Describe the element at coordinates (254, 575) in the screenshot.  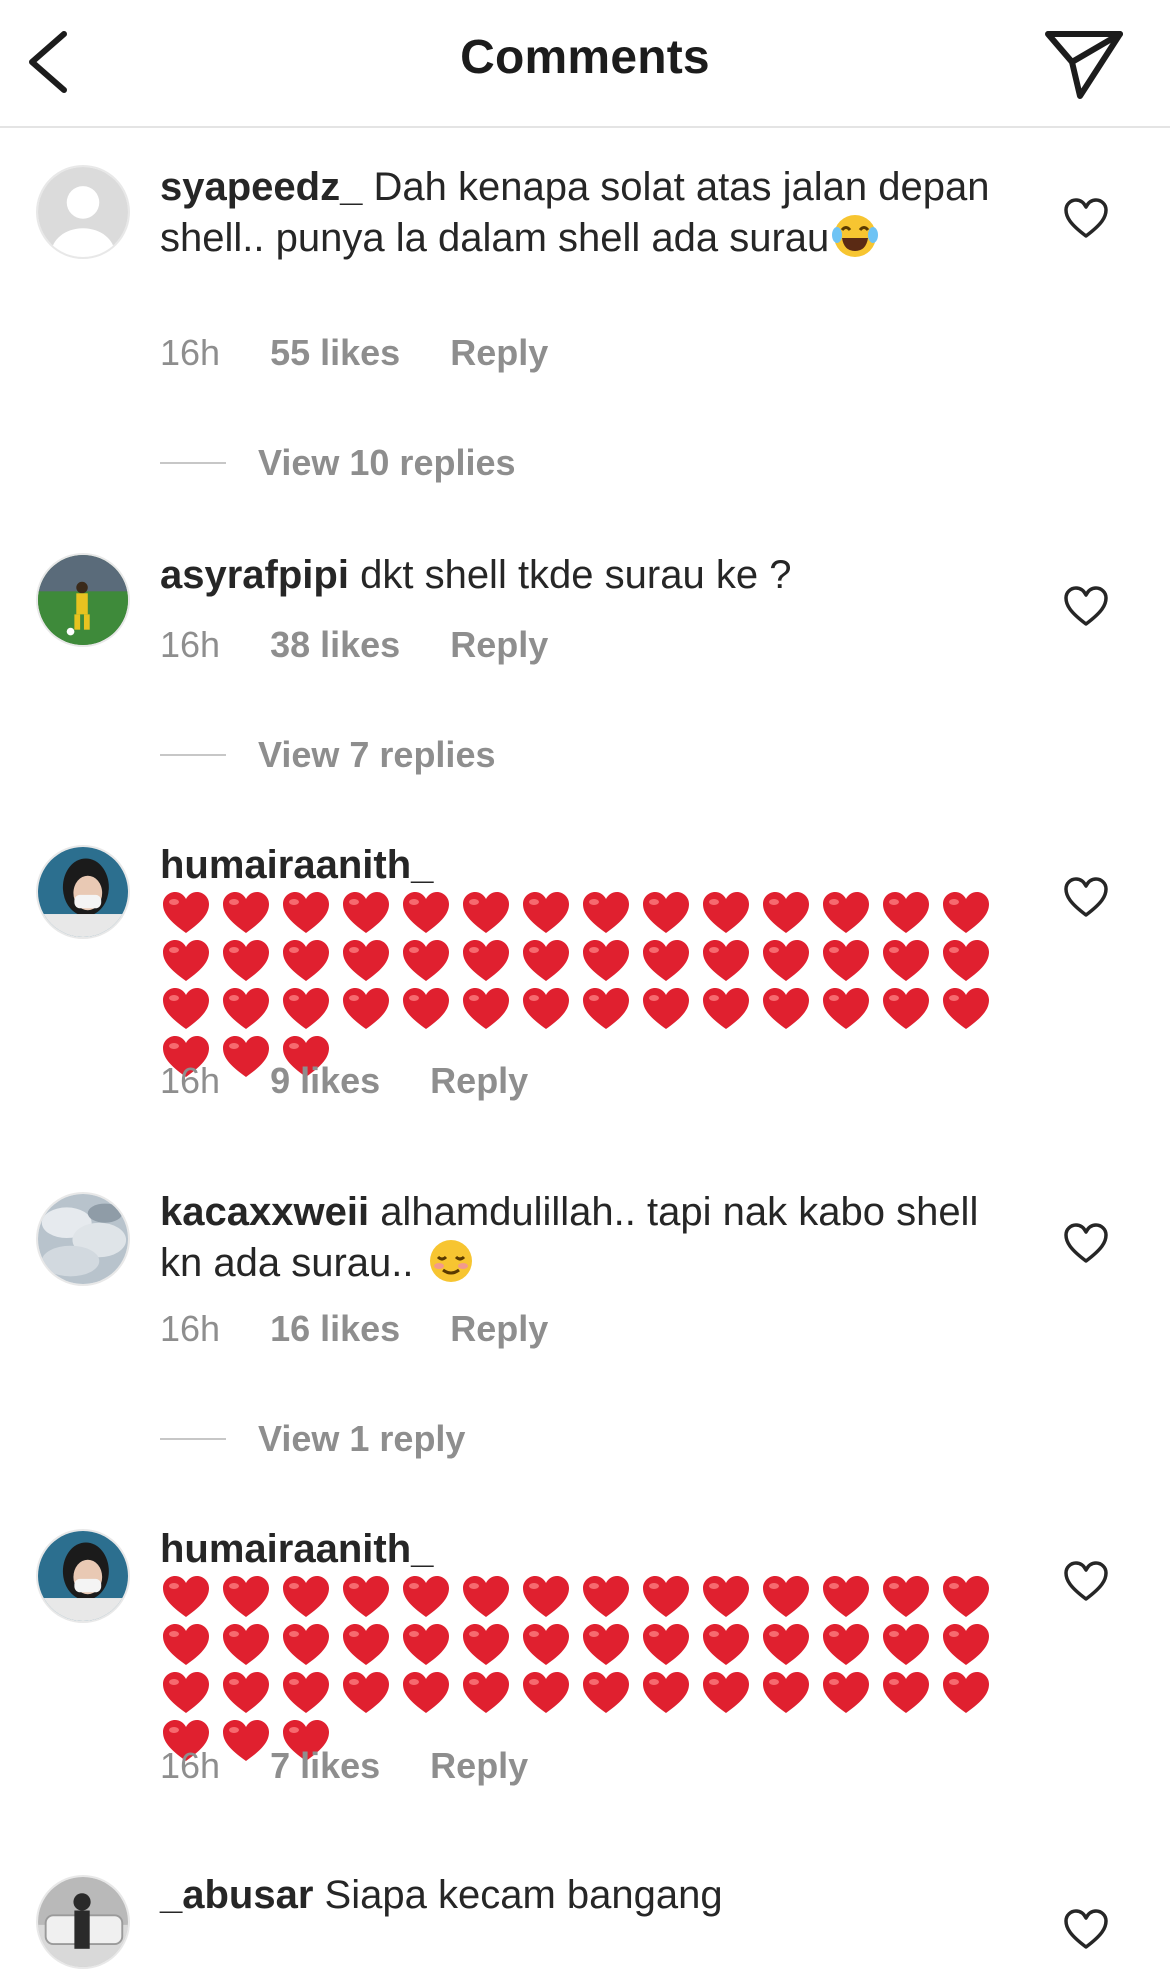
I see `comment-username: asyrafpipi` at that location.